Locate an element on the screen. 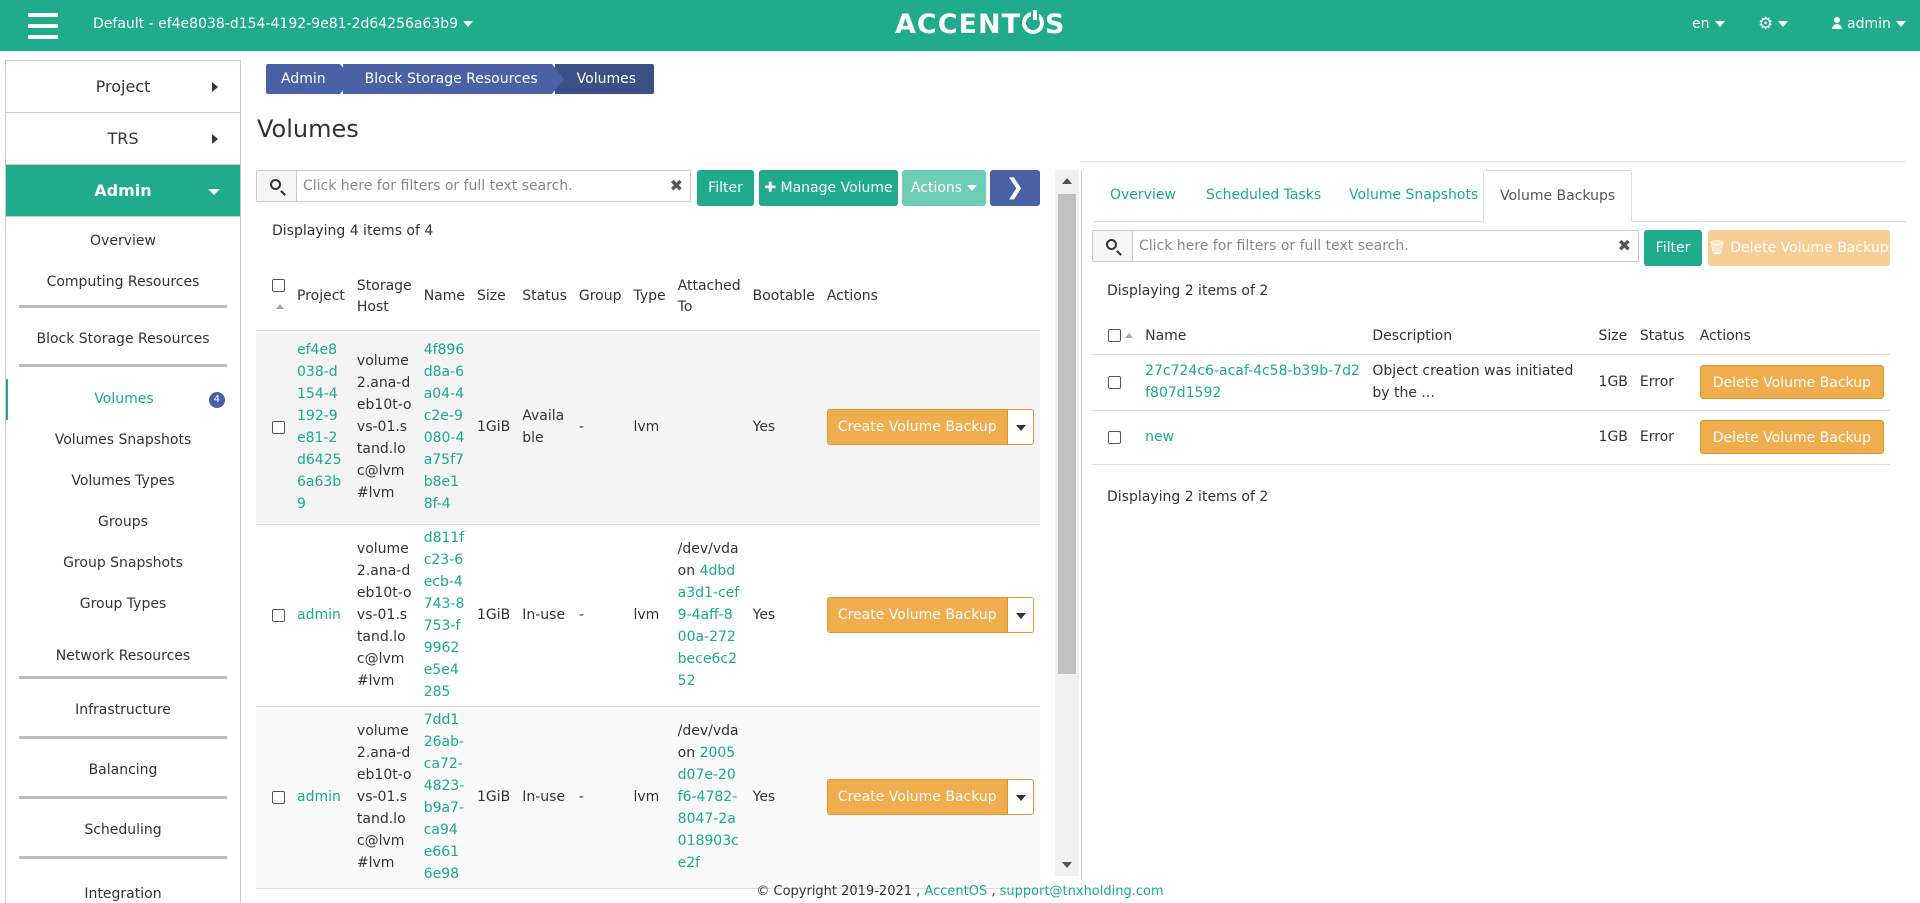 The width and height of the screenshot is (1920, 903). volumes-scrollbar is located at coordinates (1067, 523).